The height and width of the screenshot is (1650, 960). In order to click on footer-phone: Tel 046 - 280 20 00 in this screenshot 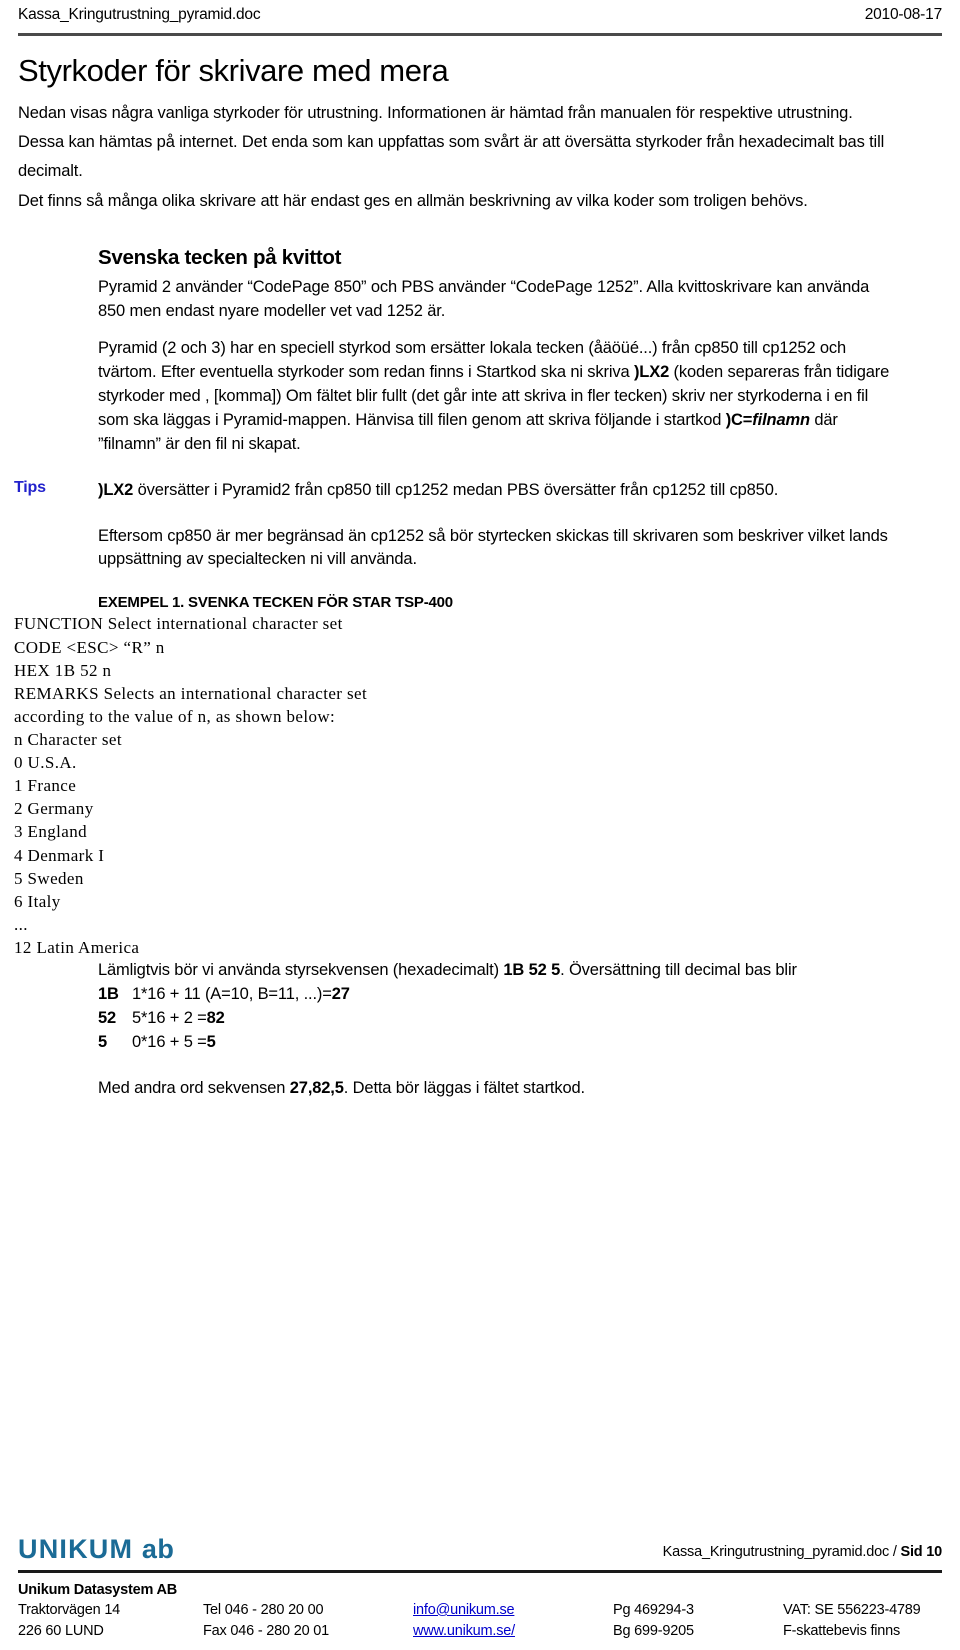, I will do `click(263, 1609)`.